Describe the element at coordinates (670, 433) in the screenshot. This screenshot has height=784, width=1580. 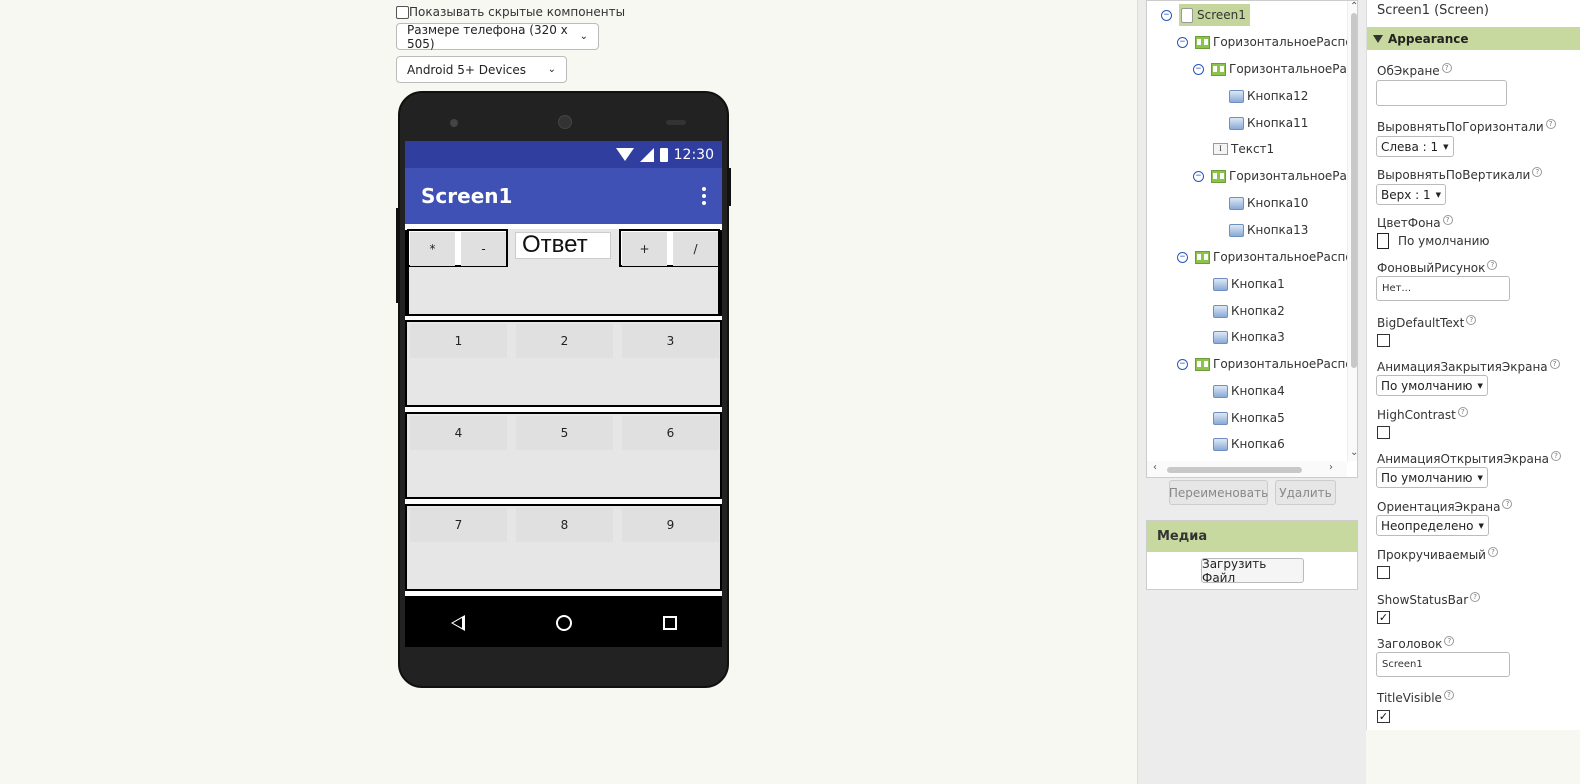
I see `digit-button-6: 6` at that location.